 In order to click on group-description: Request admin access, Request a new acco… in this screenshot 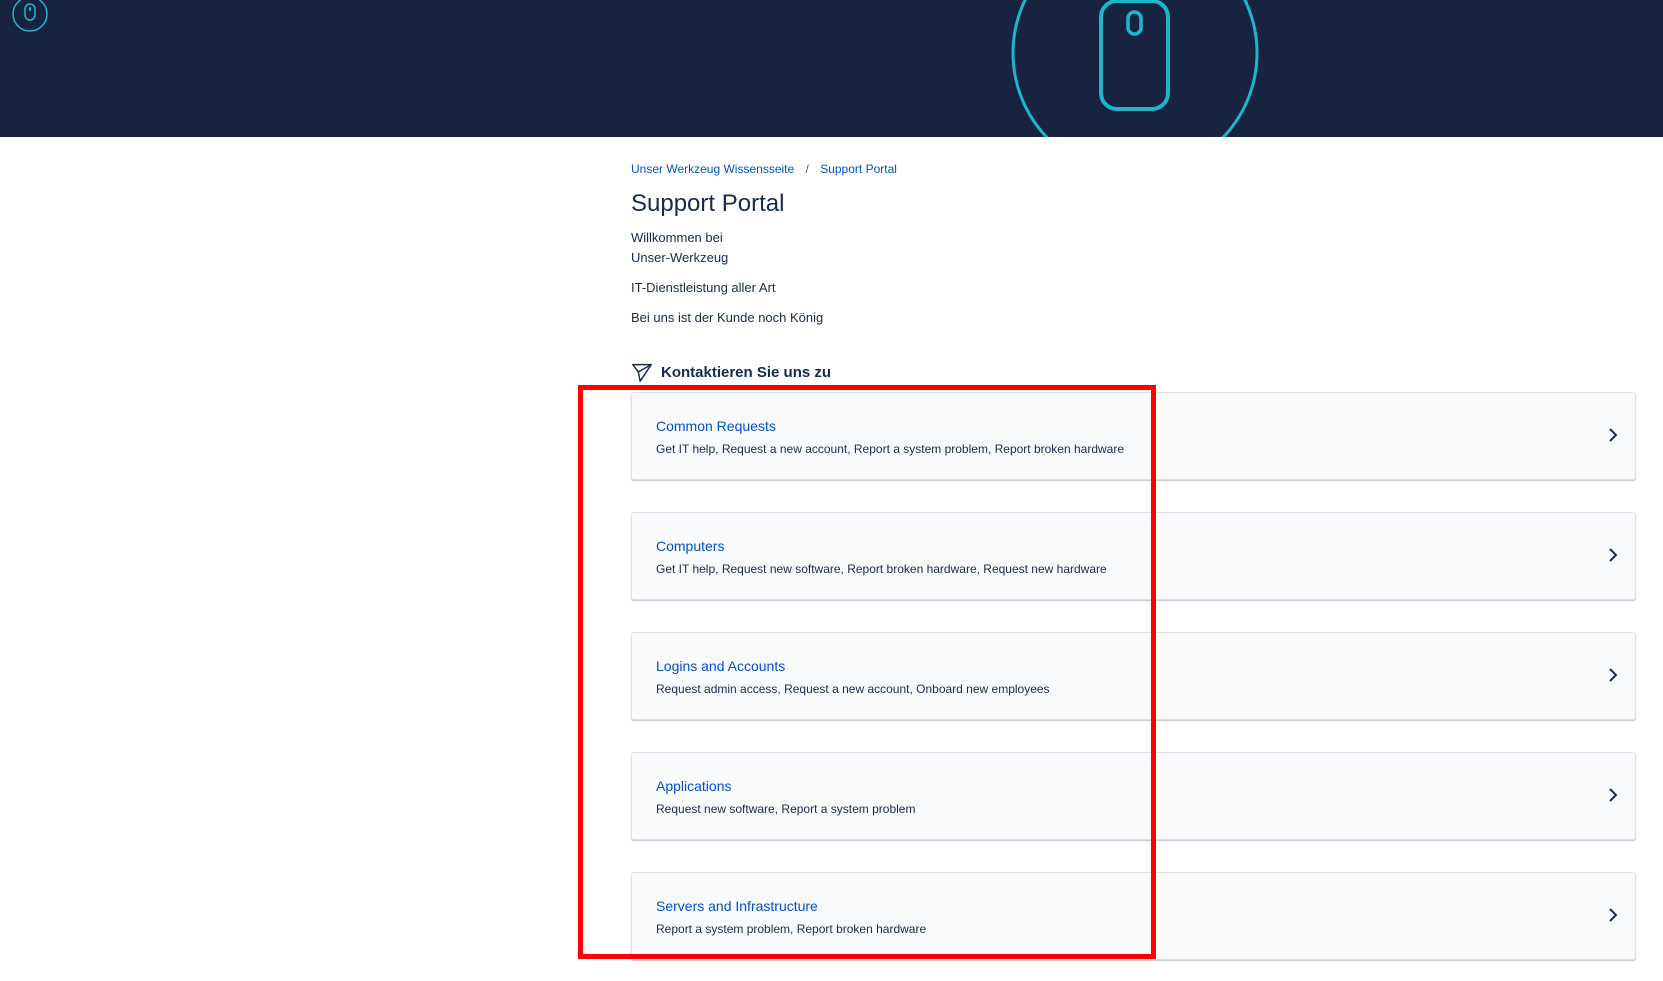, I will do `click(853, 689)`.